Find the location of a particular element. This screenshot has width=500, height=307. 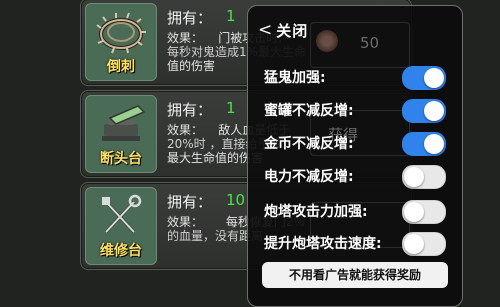

setting-row-turret-attack: 炮塔攻击力加强: is located at coordinates (357, 211).